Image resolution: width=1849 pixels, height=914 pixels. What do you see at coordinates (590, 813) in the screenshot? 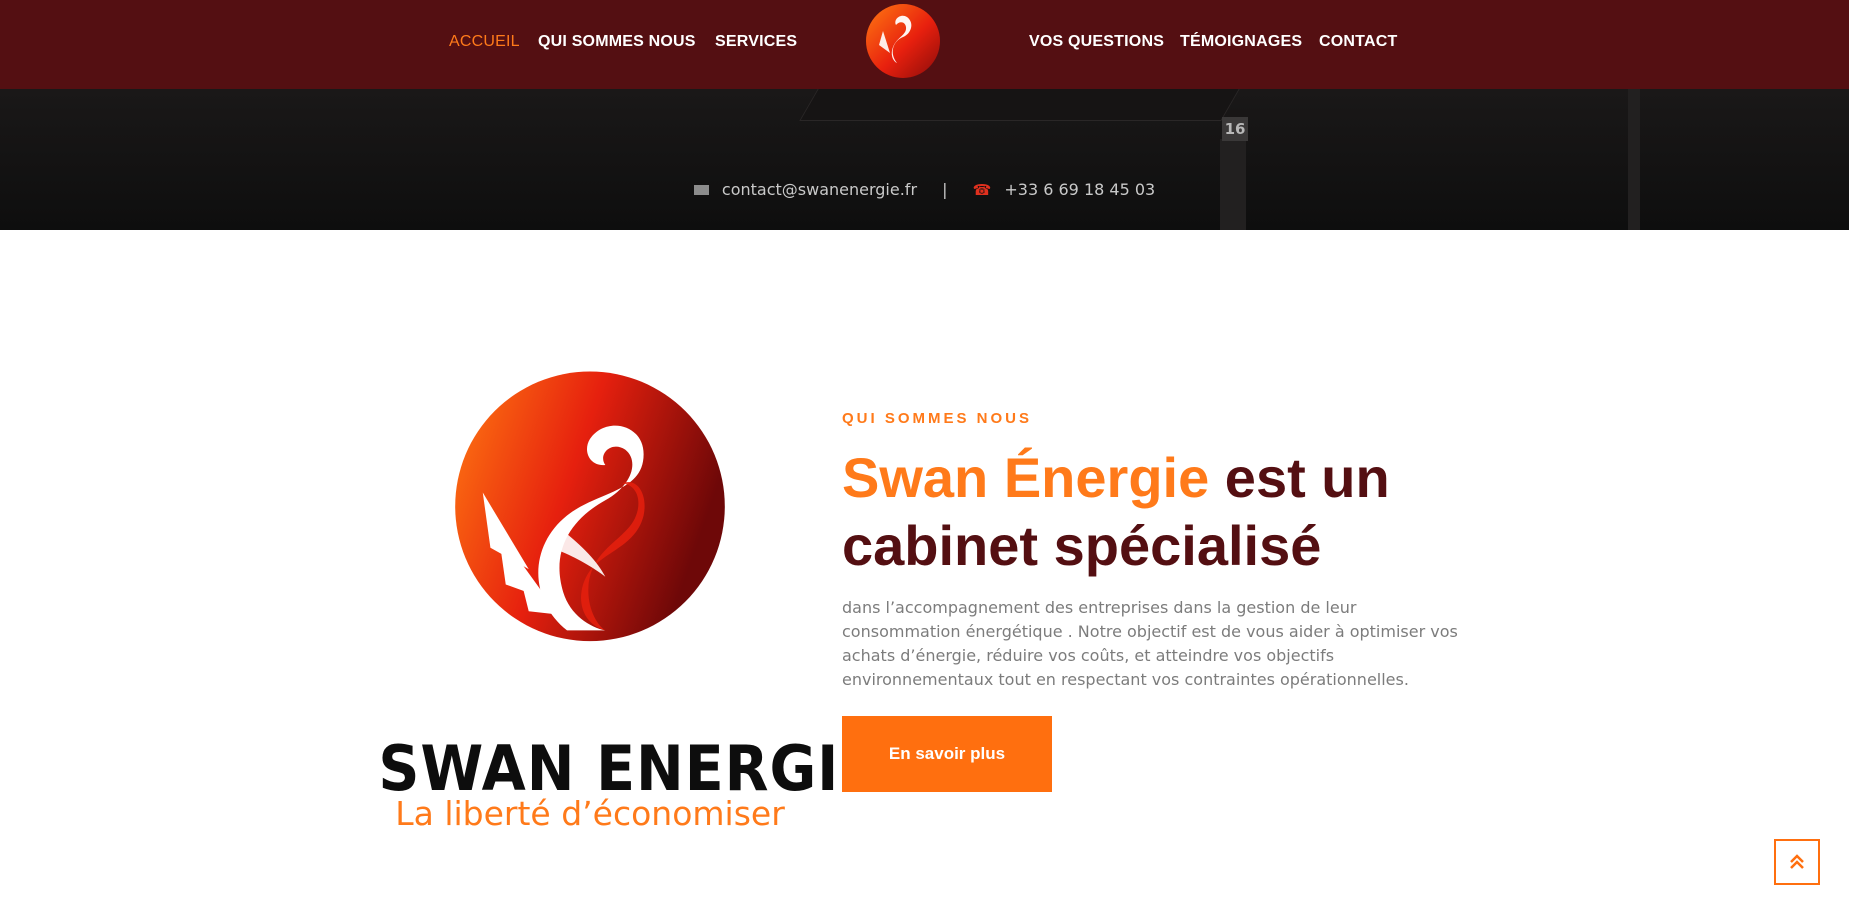
I see `brand-tagline: La liberté d’économiser` at bounding box center [590, 813].